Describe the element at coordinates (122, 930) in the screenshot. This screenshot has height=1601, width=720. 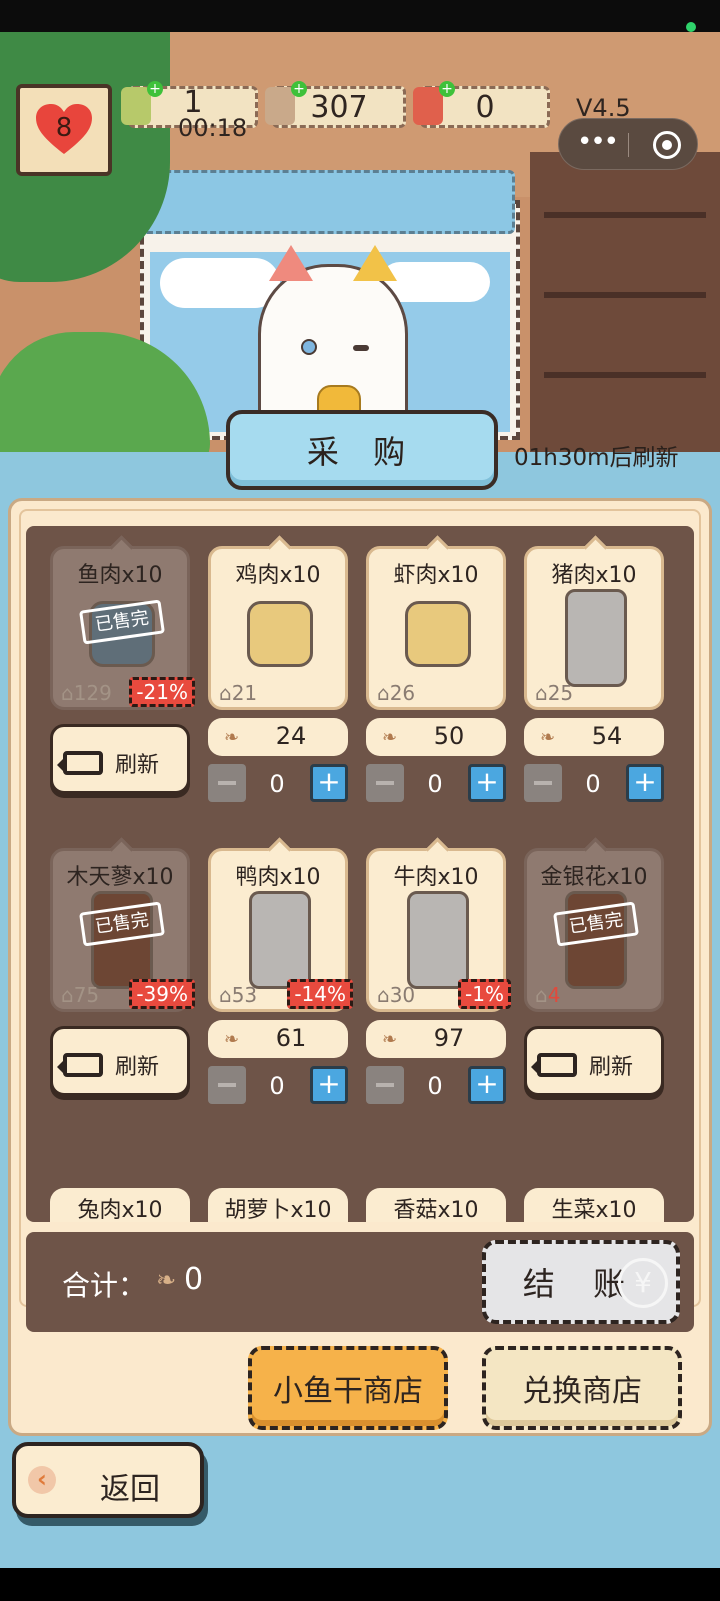
I see `goods-card: 木天蓼x10 已售完 ⌂75 -39%` at that location.